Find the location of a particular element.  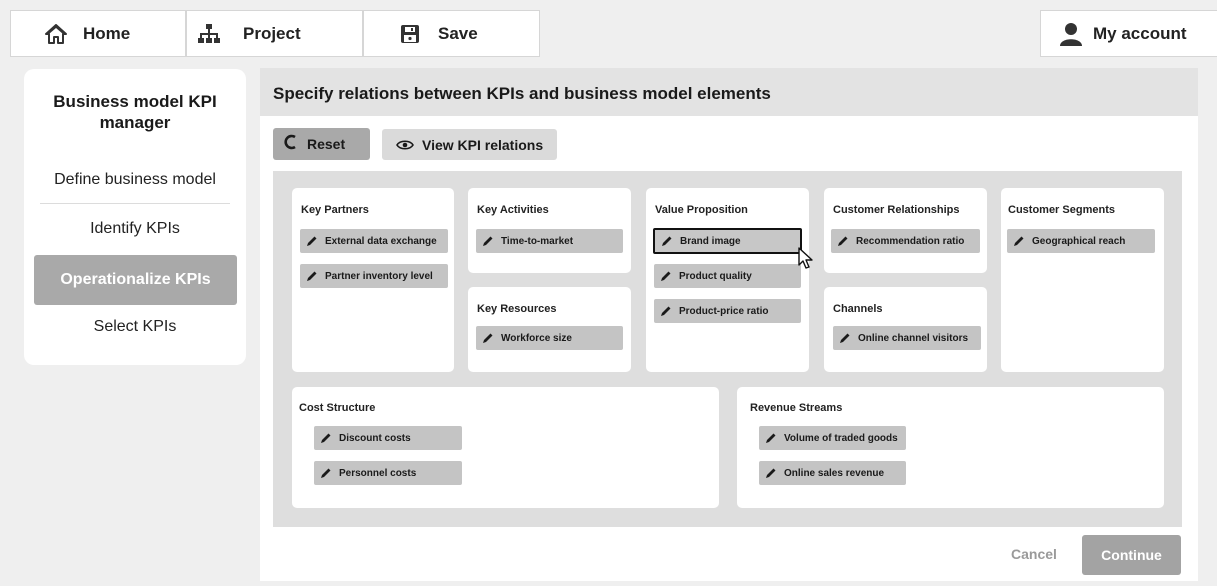

revenue-streams-title: Revenue Streams is located at coordinates (796, 408).